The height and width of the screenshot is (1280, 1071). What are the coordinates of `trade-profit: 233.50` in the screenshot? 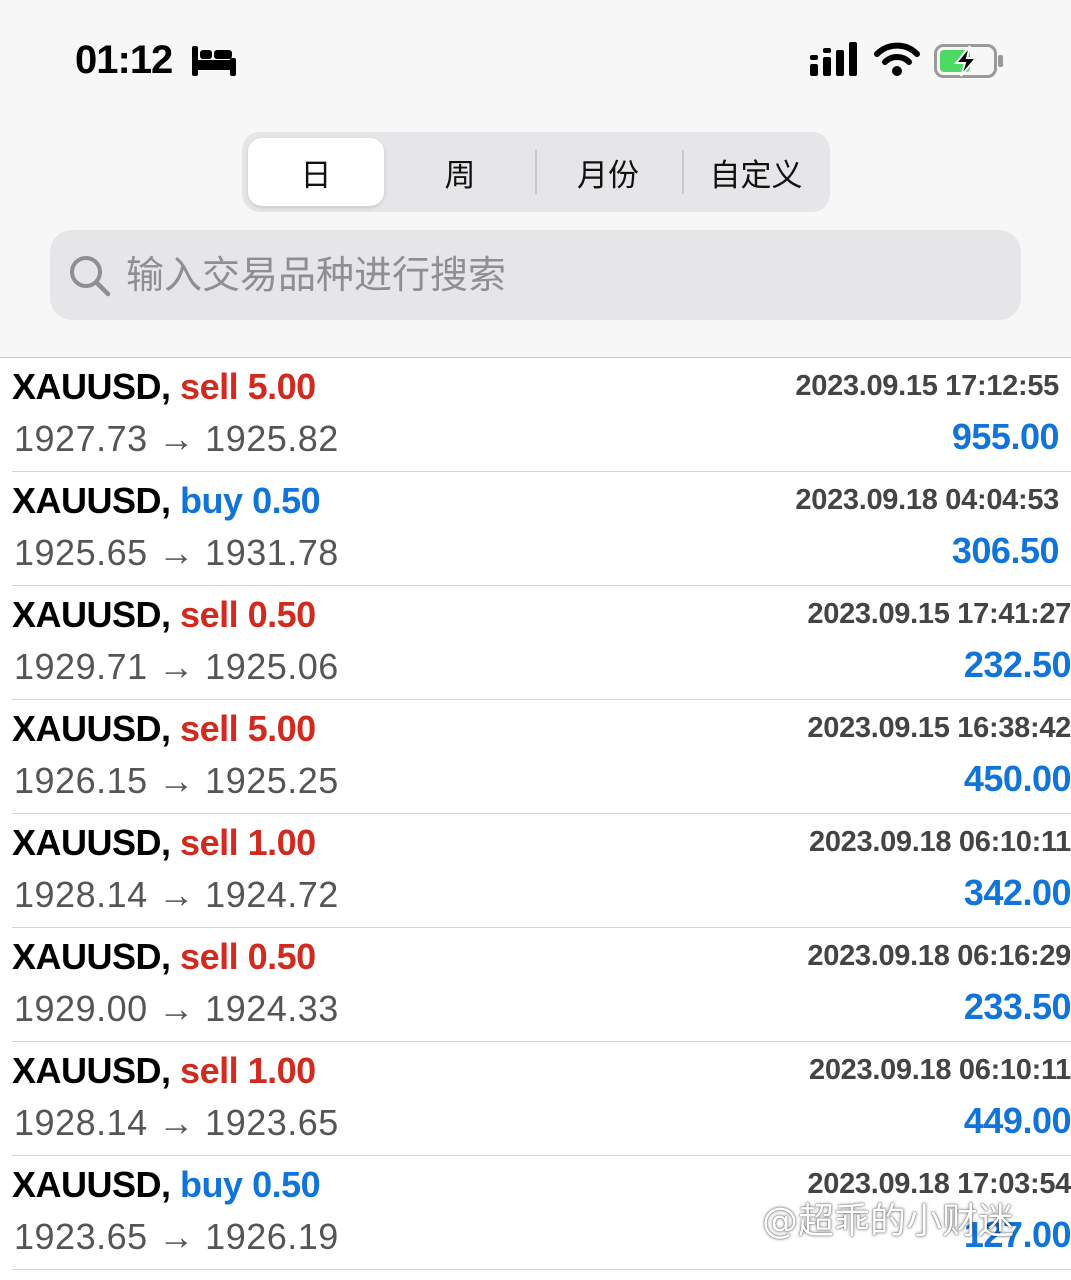 It's located at (1017, 1006).